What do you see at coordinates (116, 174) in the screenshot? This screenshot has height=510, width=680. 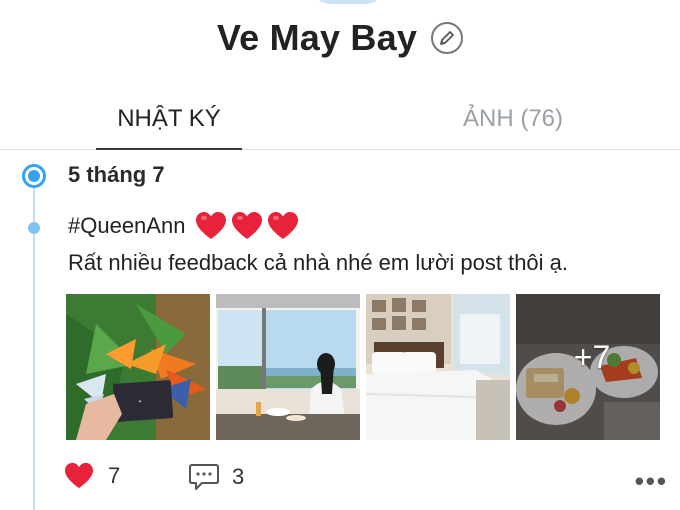 I see `post-date: 5 tháng 7` at bounding box center [116, 174].